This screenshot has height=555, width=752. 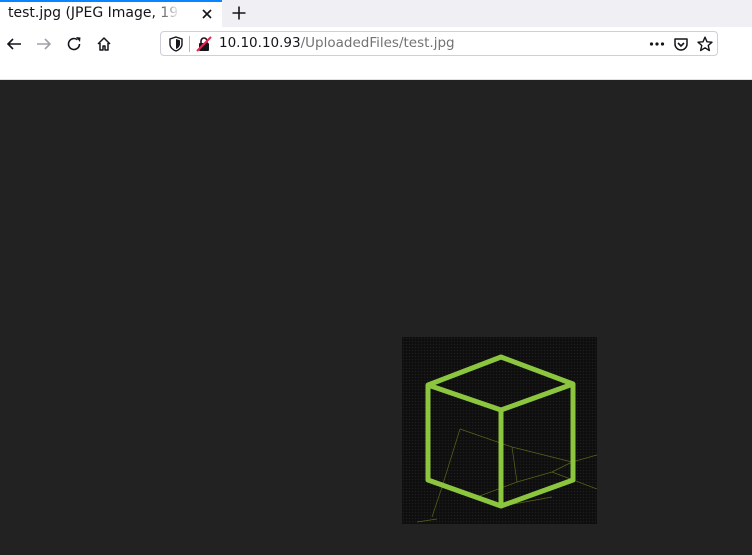 What do you see at coordinates (104, 44) in the screenshot?
I see `home-icon` at bounding box center [104, 44].